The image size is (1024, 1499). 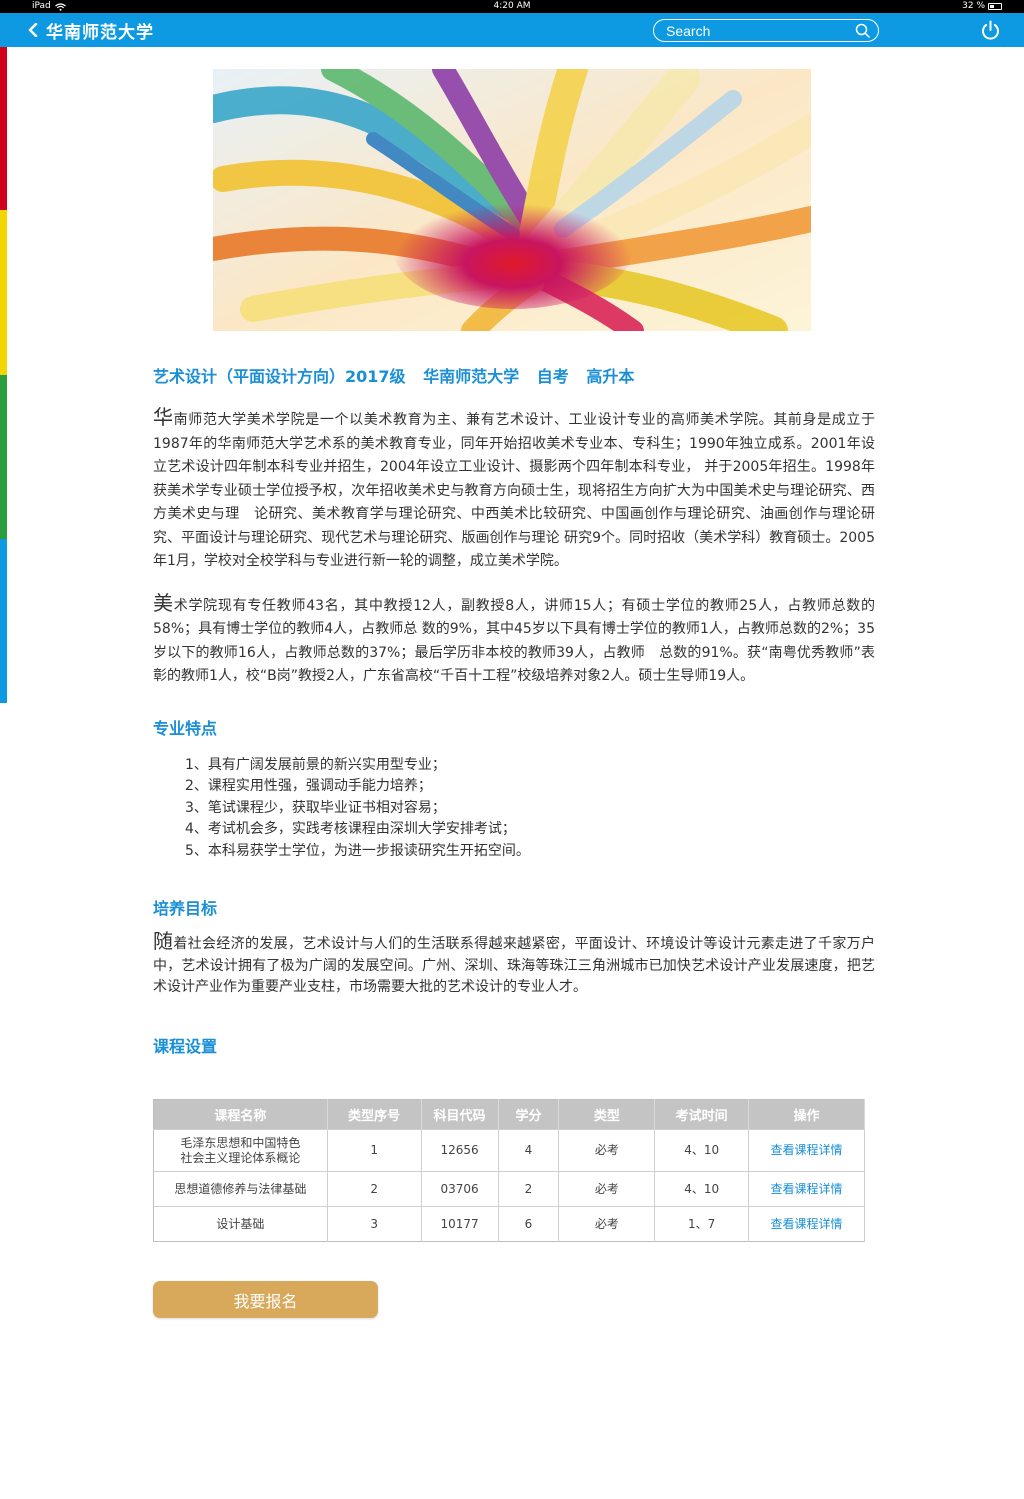 What do you see at coordinates (240, 1189) in the screenshot?
I see `course-name: 思想道德修养与法律基础` at bounding box center [240, 1189].